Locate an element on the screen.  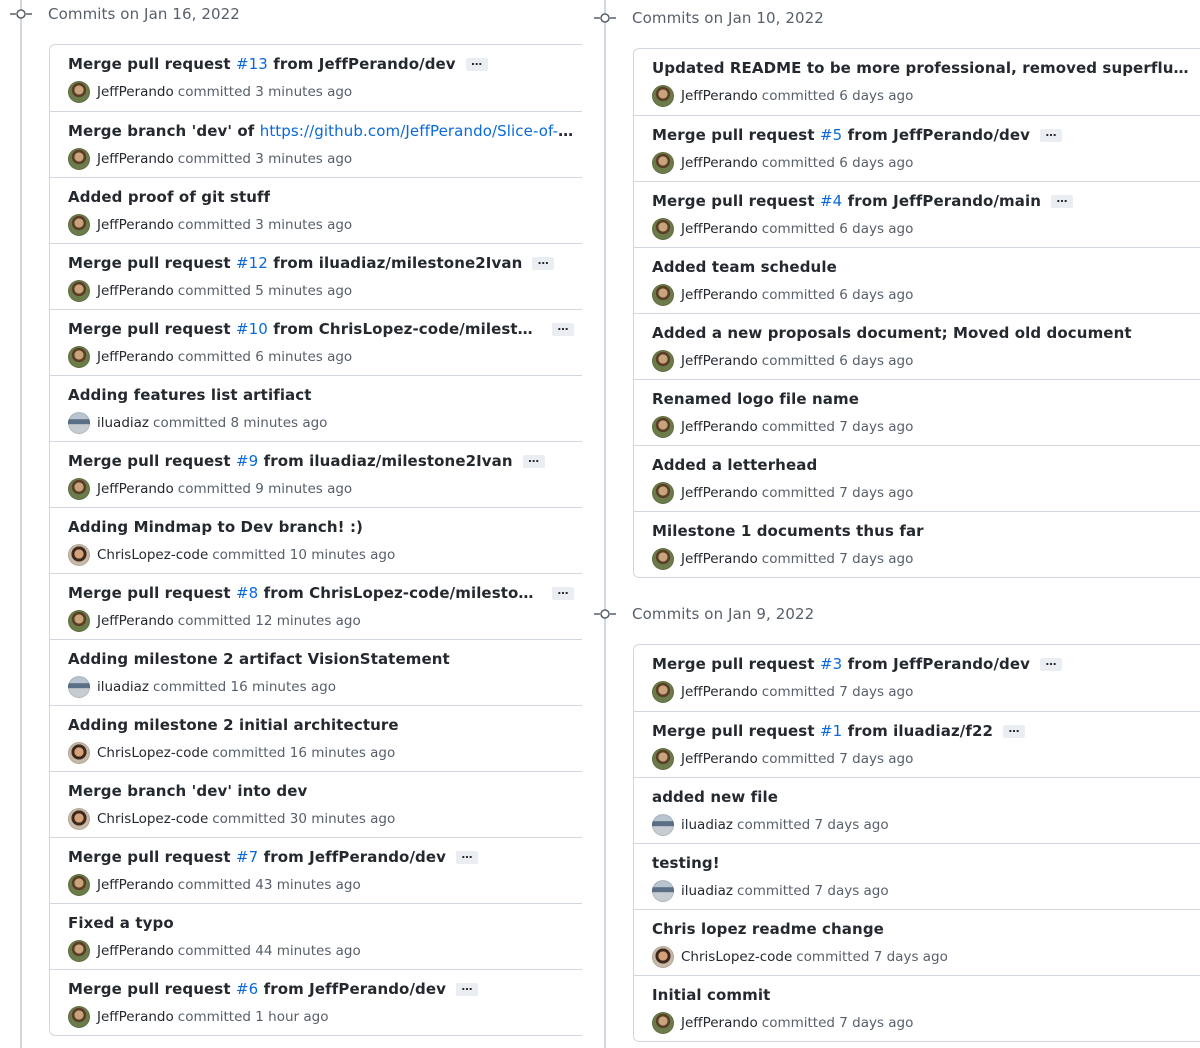
commit-author: iluadiaz is located at coordinates (707, 825).